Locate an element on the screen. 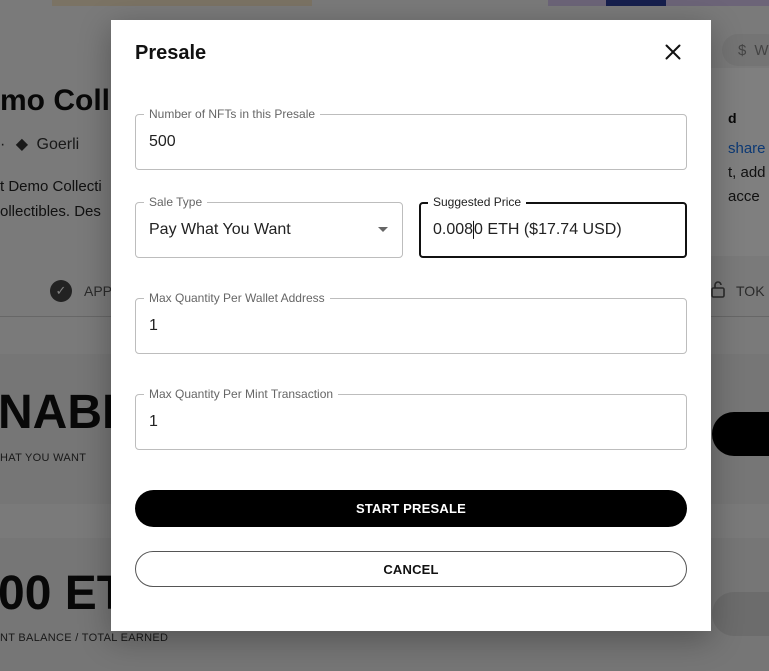 The image size is (769, 671). sale-type-select: Sale Type Pay What You Want is located at coordinates (269, 226).